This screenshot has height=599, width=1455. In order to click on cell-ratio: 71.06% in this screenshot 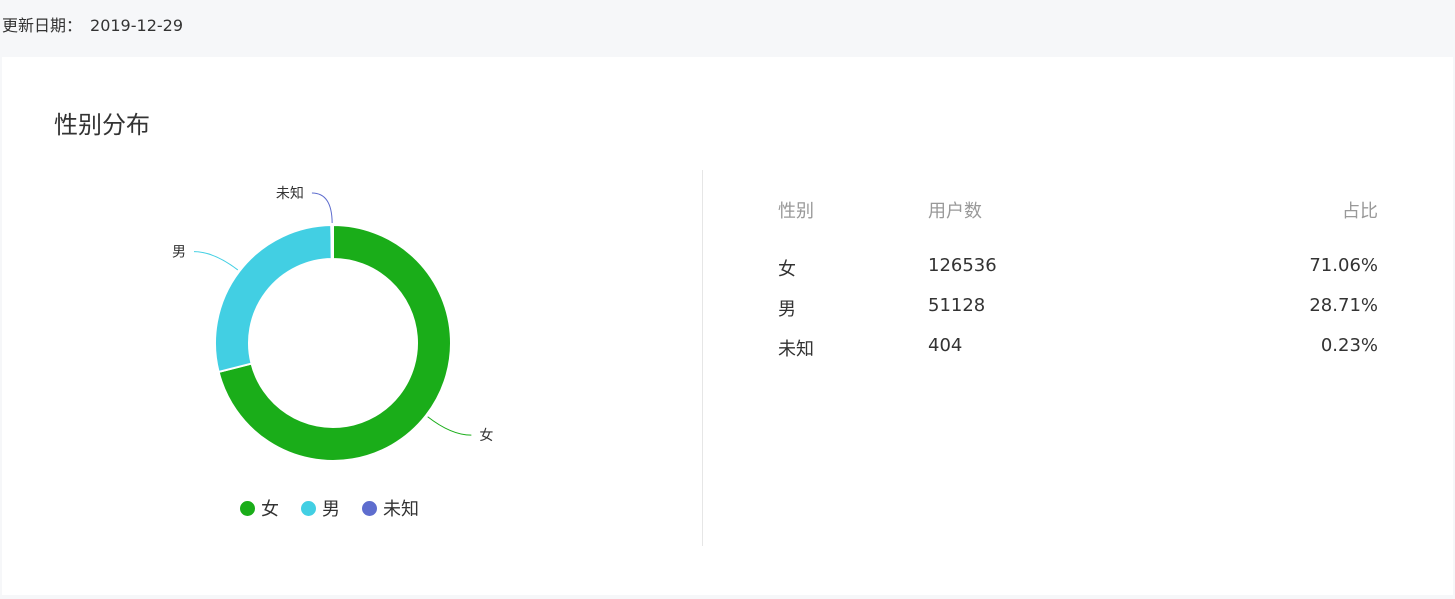, I will do `click(1343, 265)`.